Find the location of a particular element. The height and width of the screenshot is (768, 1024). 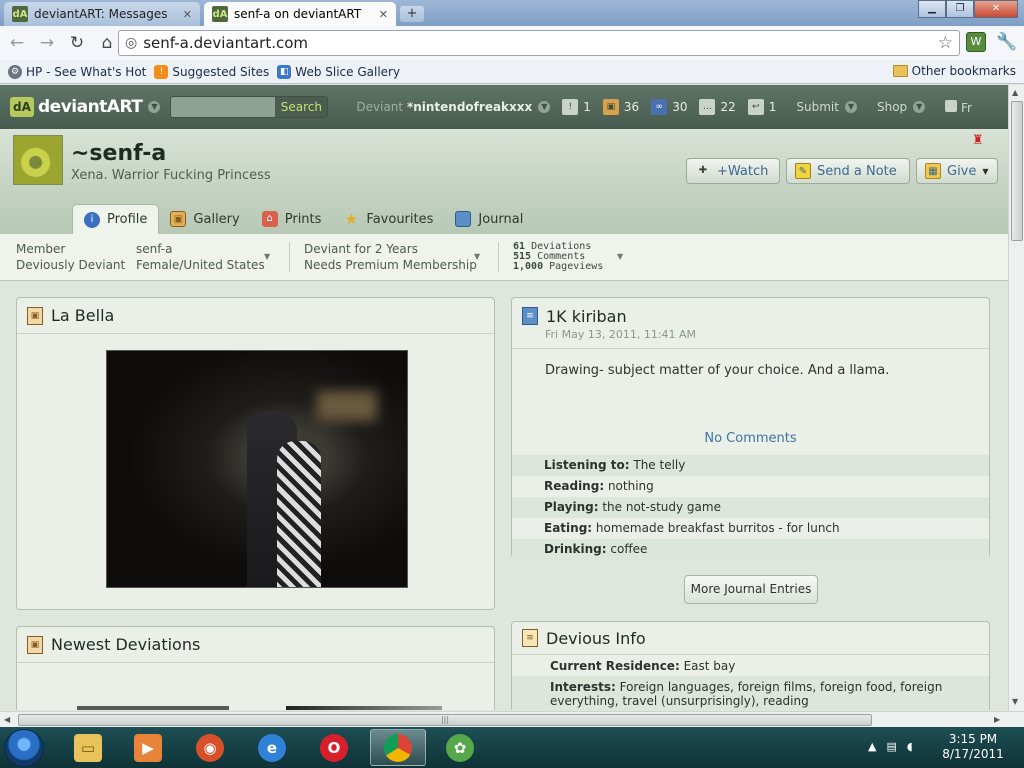

search-button: Search is located at coordinates (301, 107).